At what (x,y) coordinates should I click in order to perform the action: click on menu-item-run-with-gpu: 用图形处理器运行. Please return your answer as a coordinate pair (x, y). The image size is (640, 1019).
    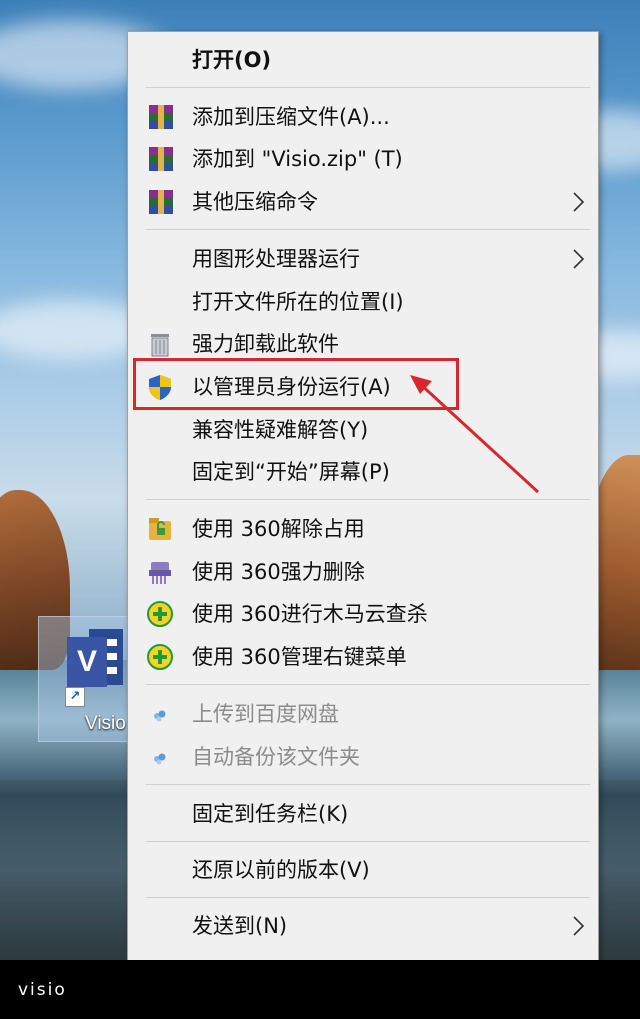
    Looking at the image, I should click on (363, 259).